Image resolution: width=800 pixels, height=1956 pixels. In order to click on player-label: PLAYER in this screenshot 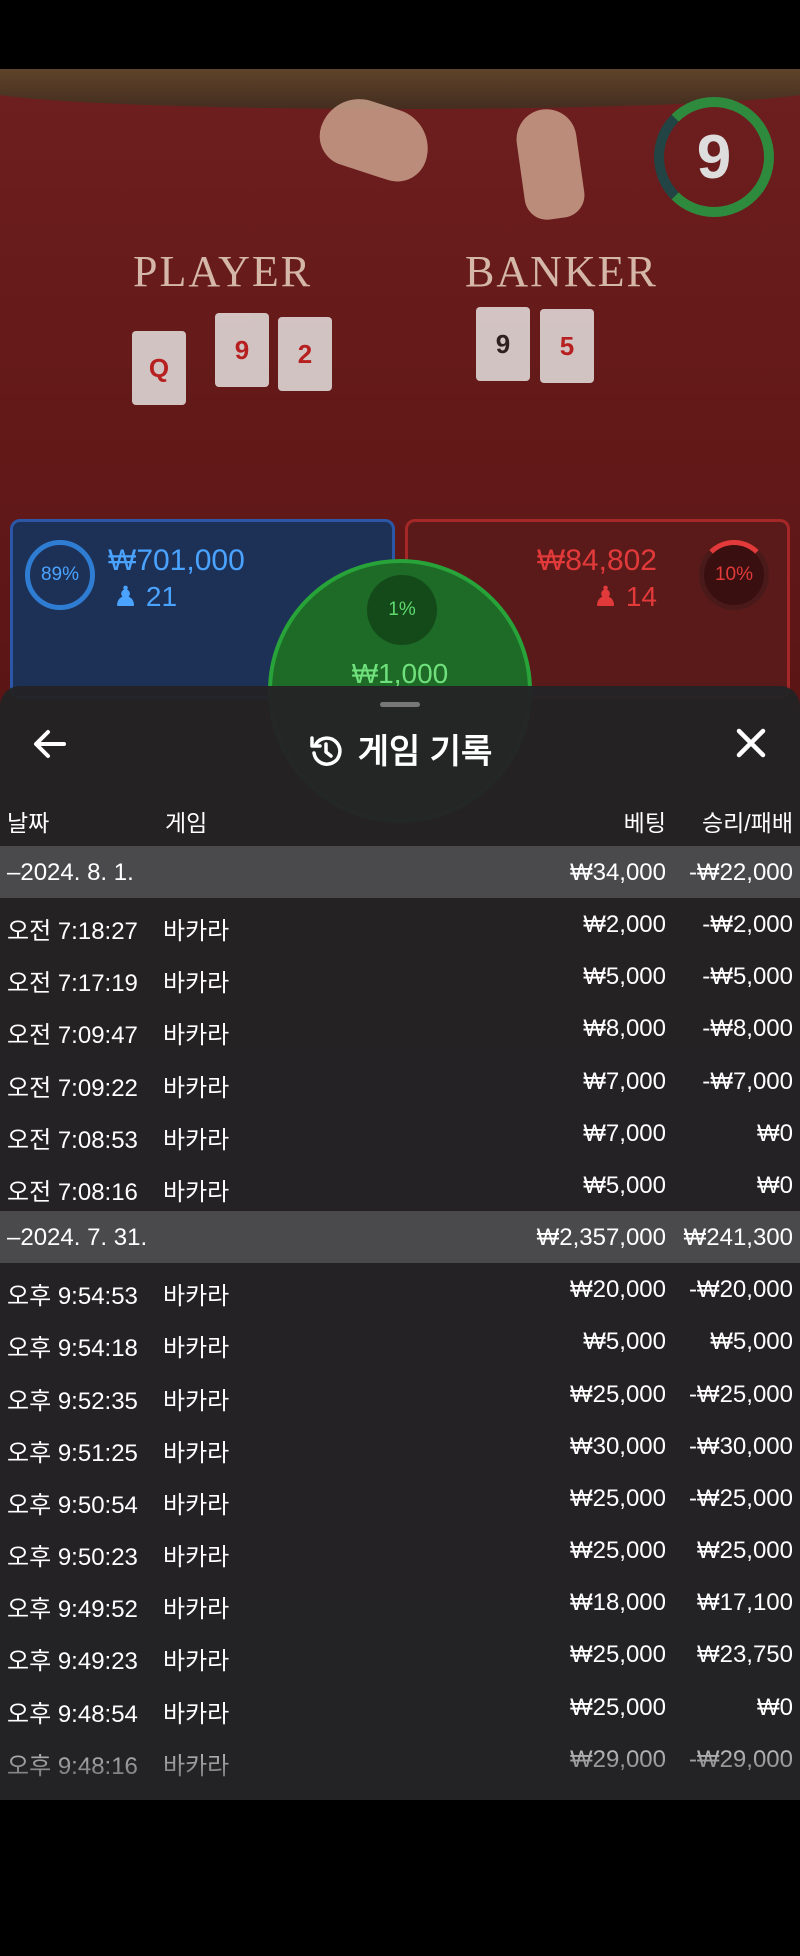, I will do `click(223, 271)`.